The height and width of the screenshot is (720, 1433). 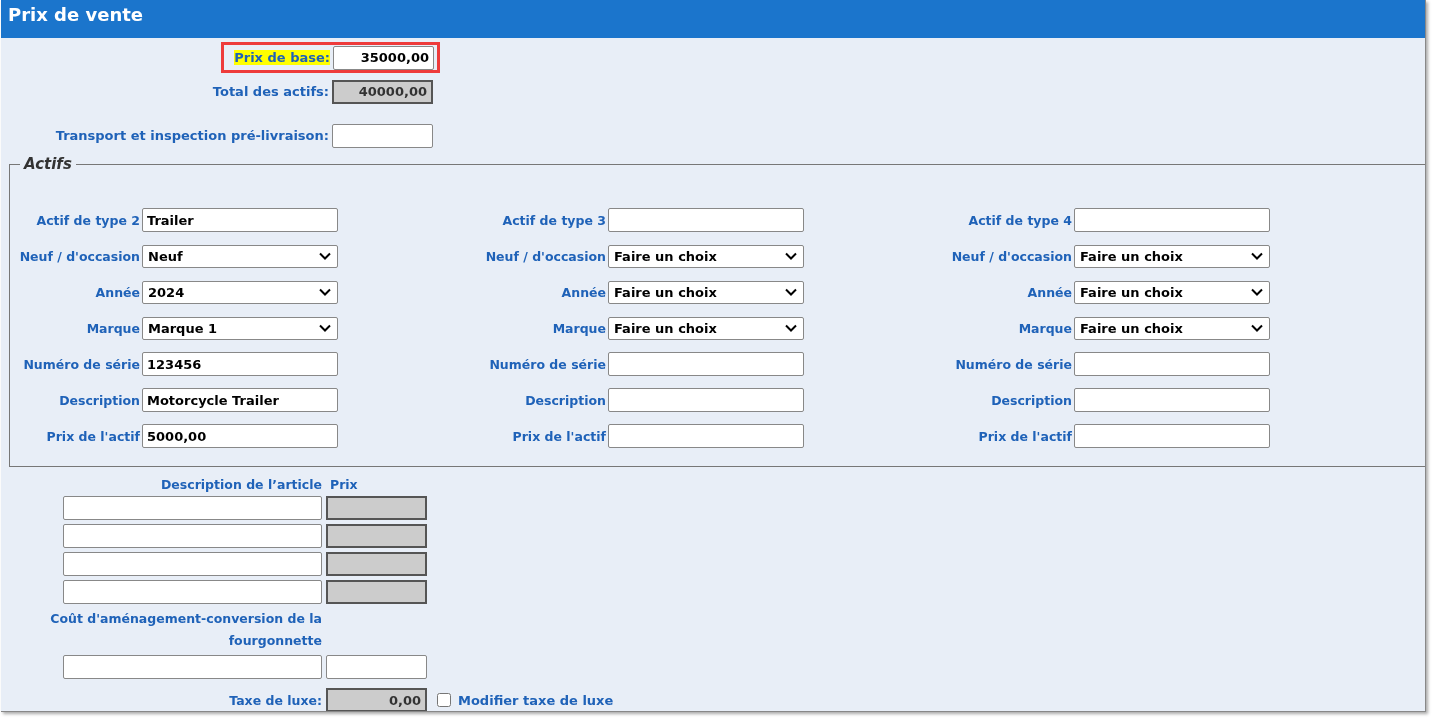 I want to click on checkbox-label: Modifier taxe de luxe, so click(x=536, y=700).